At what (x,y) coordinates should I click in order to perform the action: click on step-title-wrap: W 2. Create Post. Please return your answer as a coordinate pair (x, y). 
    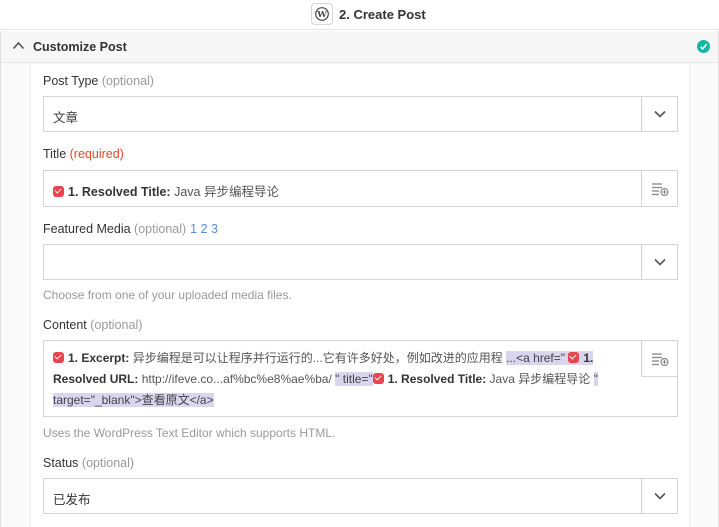
    Looking at the image, I should click on (368, 14).